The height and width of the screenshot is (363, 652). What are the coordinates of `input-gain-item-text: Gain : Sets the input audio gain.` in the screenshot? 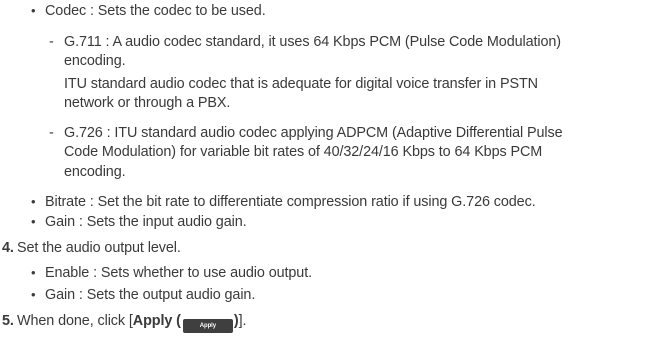 It's located at (146, 222).